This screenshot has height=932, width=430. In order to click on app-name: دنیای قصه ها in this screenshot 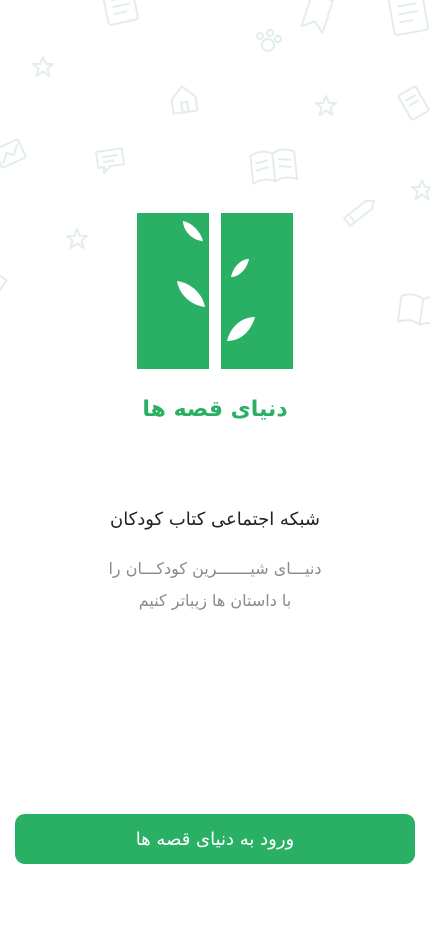, I will do `click(215, 409)`.